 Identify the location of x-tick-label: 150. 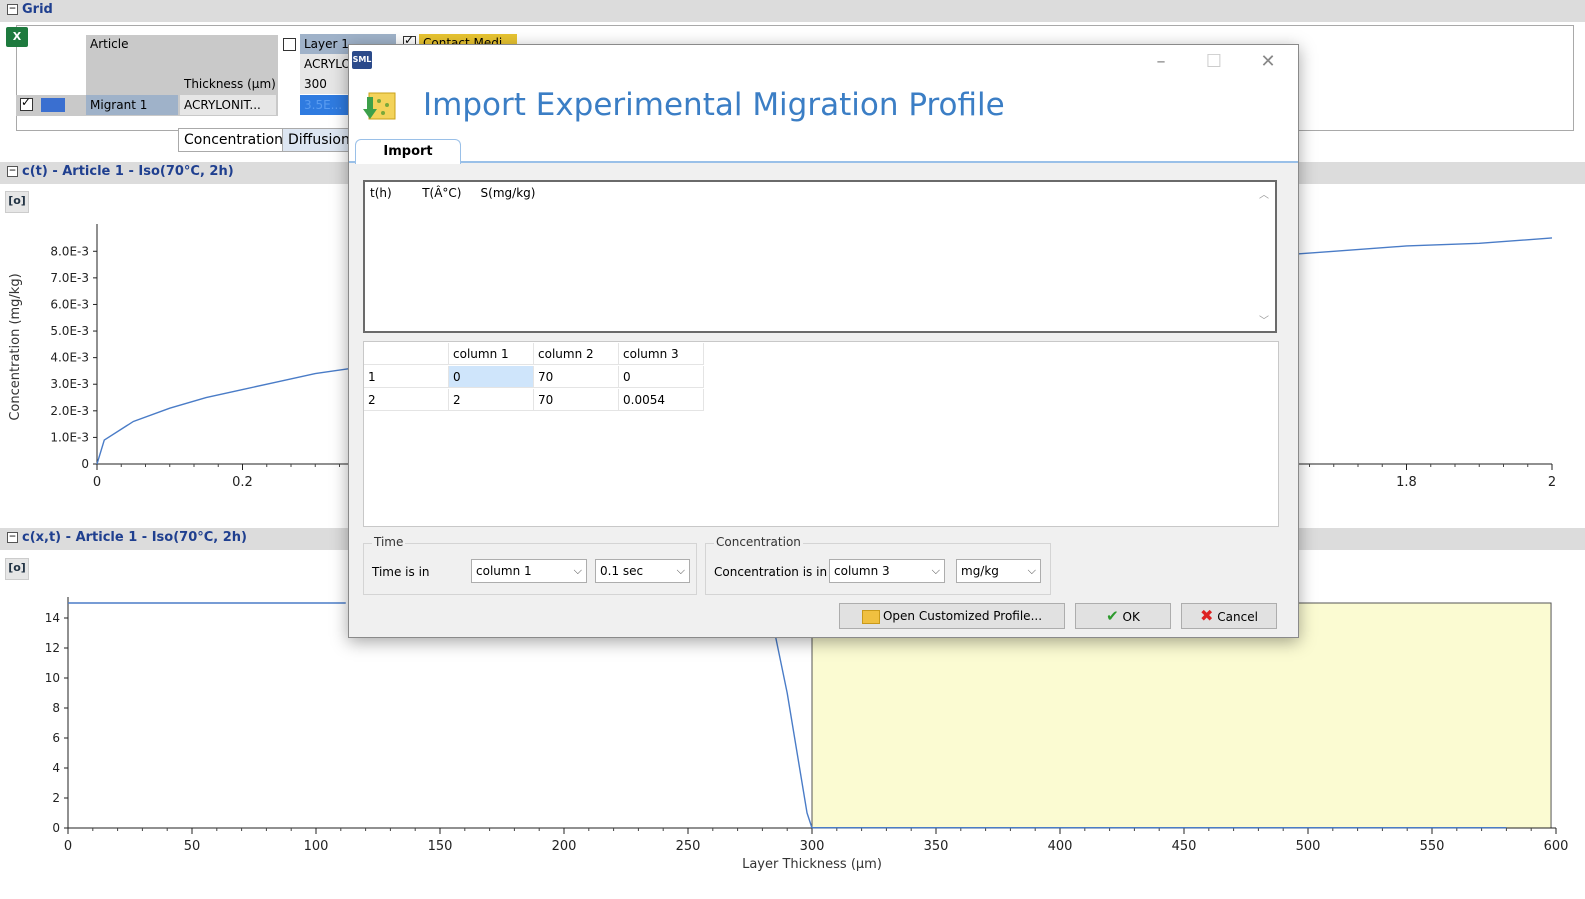
(440, 846).